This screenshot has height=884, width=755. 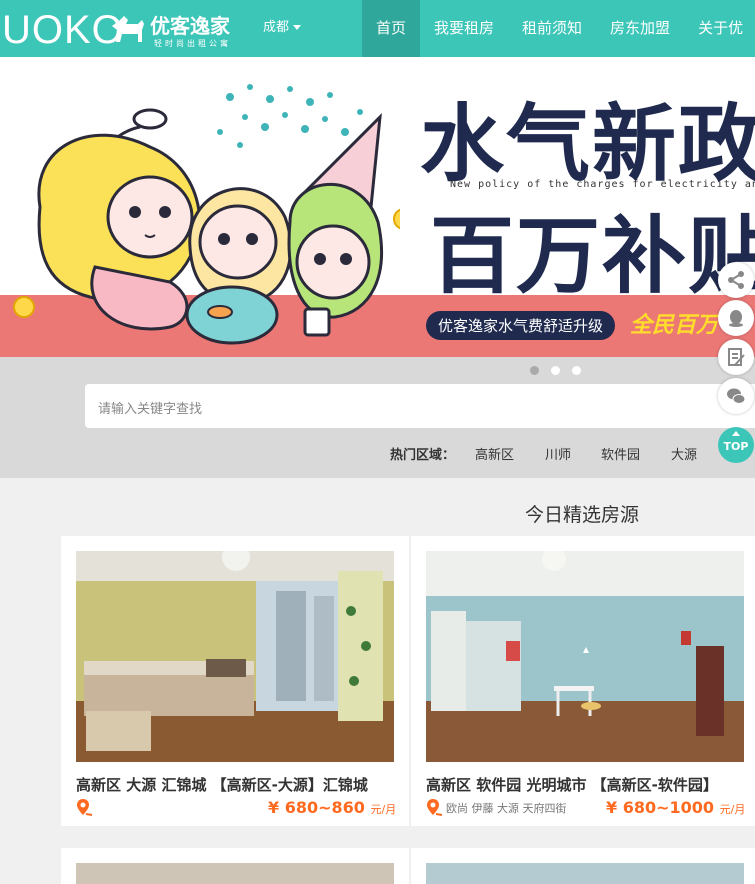 I want to click on dog-logo-icon, so click(x=128, y=29).